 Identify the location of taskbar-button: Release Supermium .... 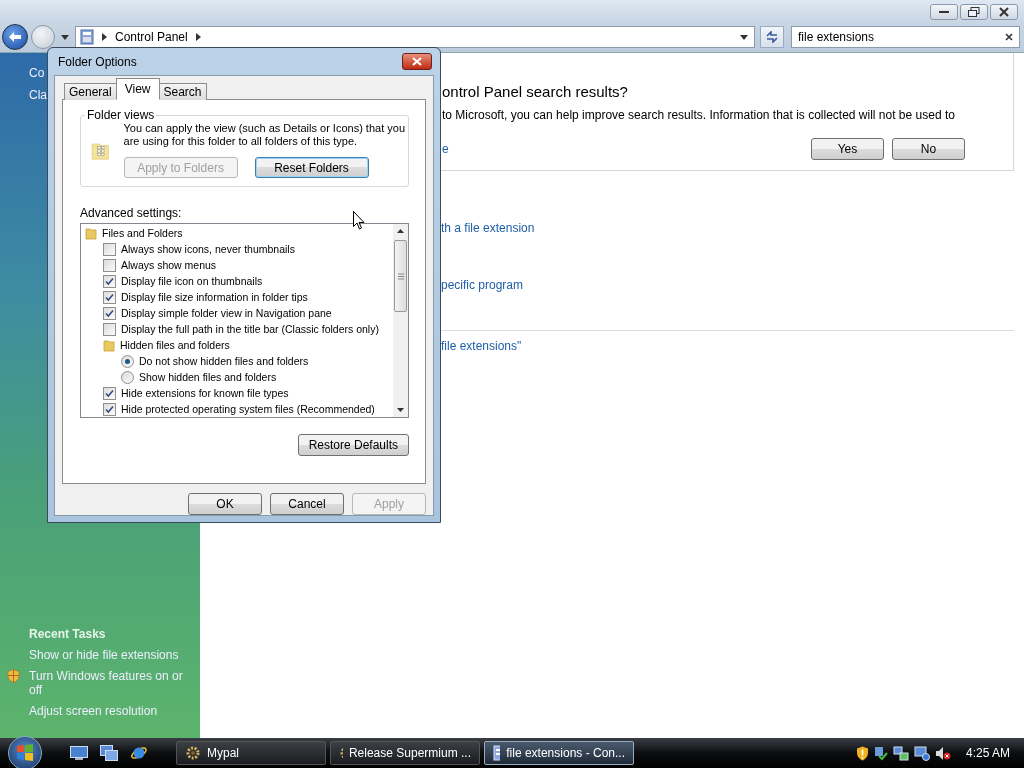
(405, 753).